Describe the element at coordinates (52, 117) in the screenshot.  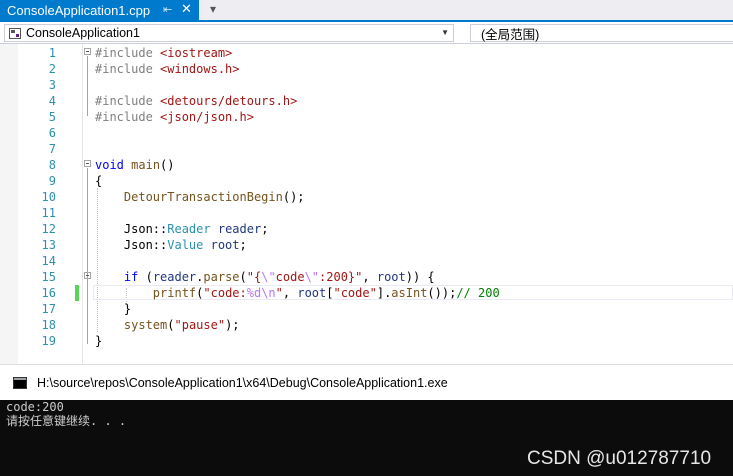
I see `line-number: 5` at that location.